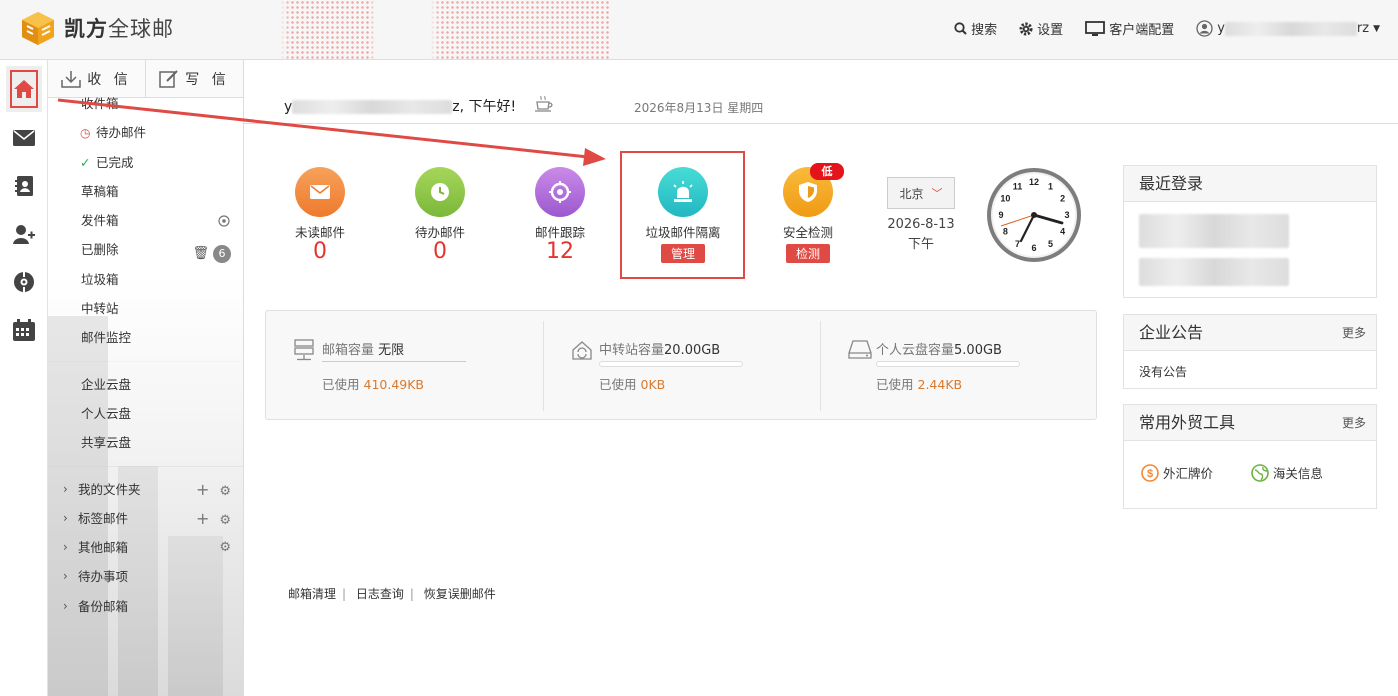 This screenshot has height=696, width=1398. I want to click on group-my-folders: › 我的文件夹 + ⚙, so click(145, 489).